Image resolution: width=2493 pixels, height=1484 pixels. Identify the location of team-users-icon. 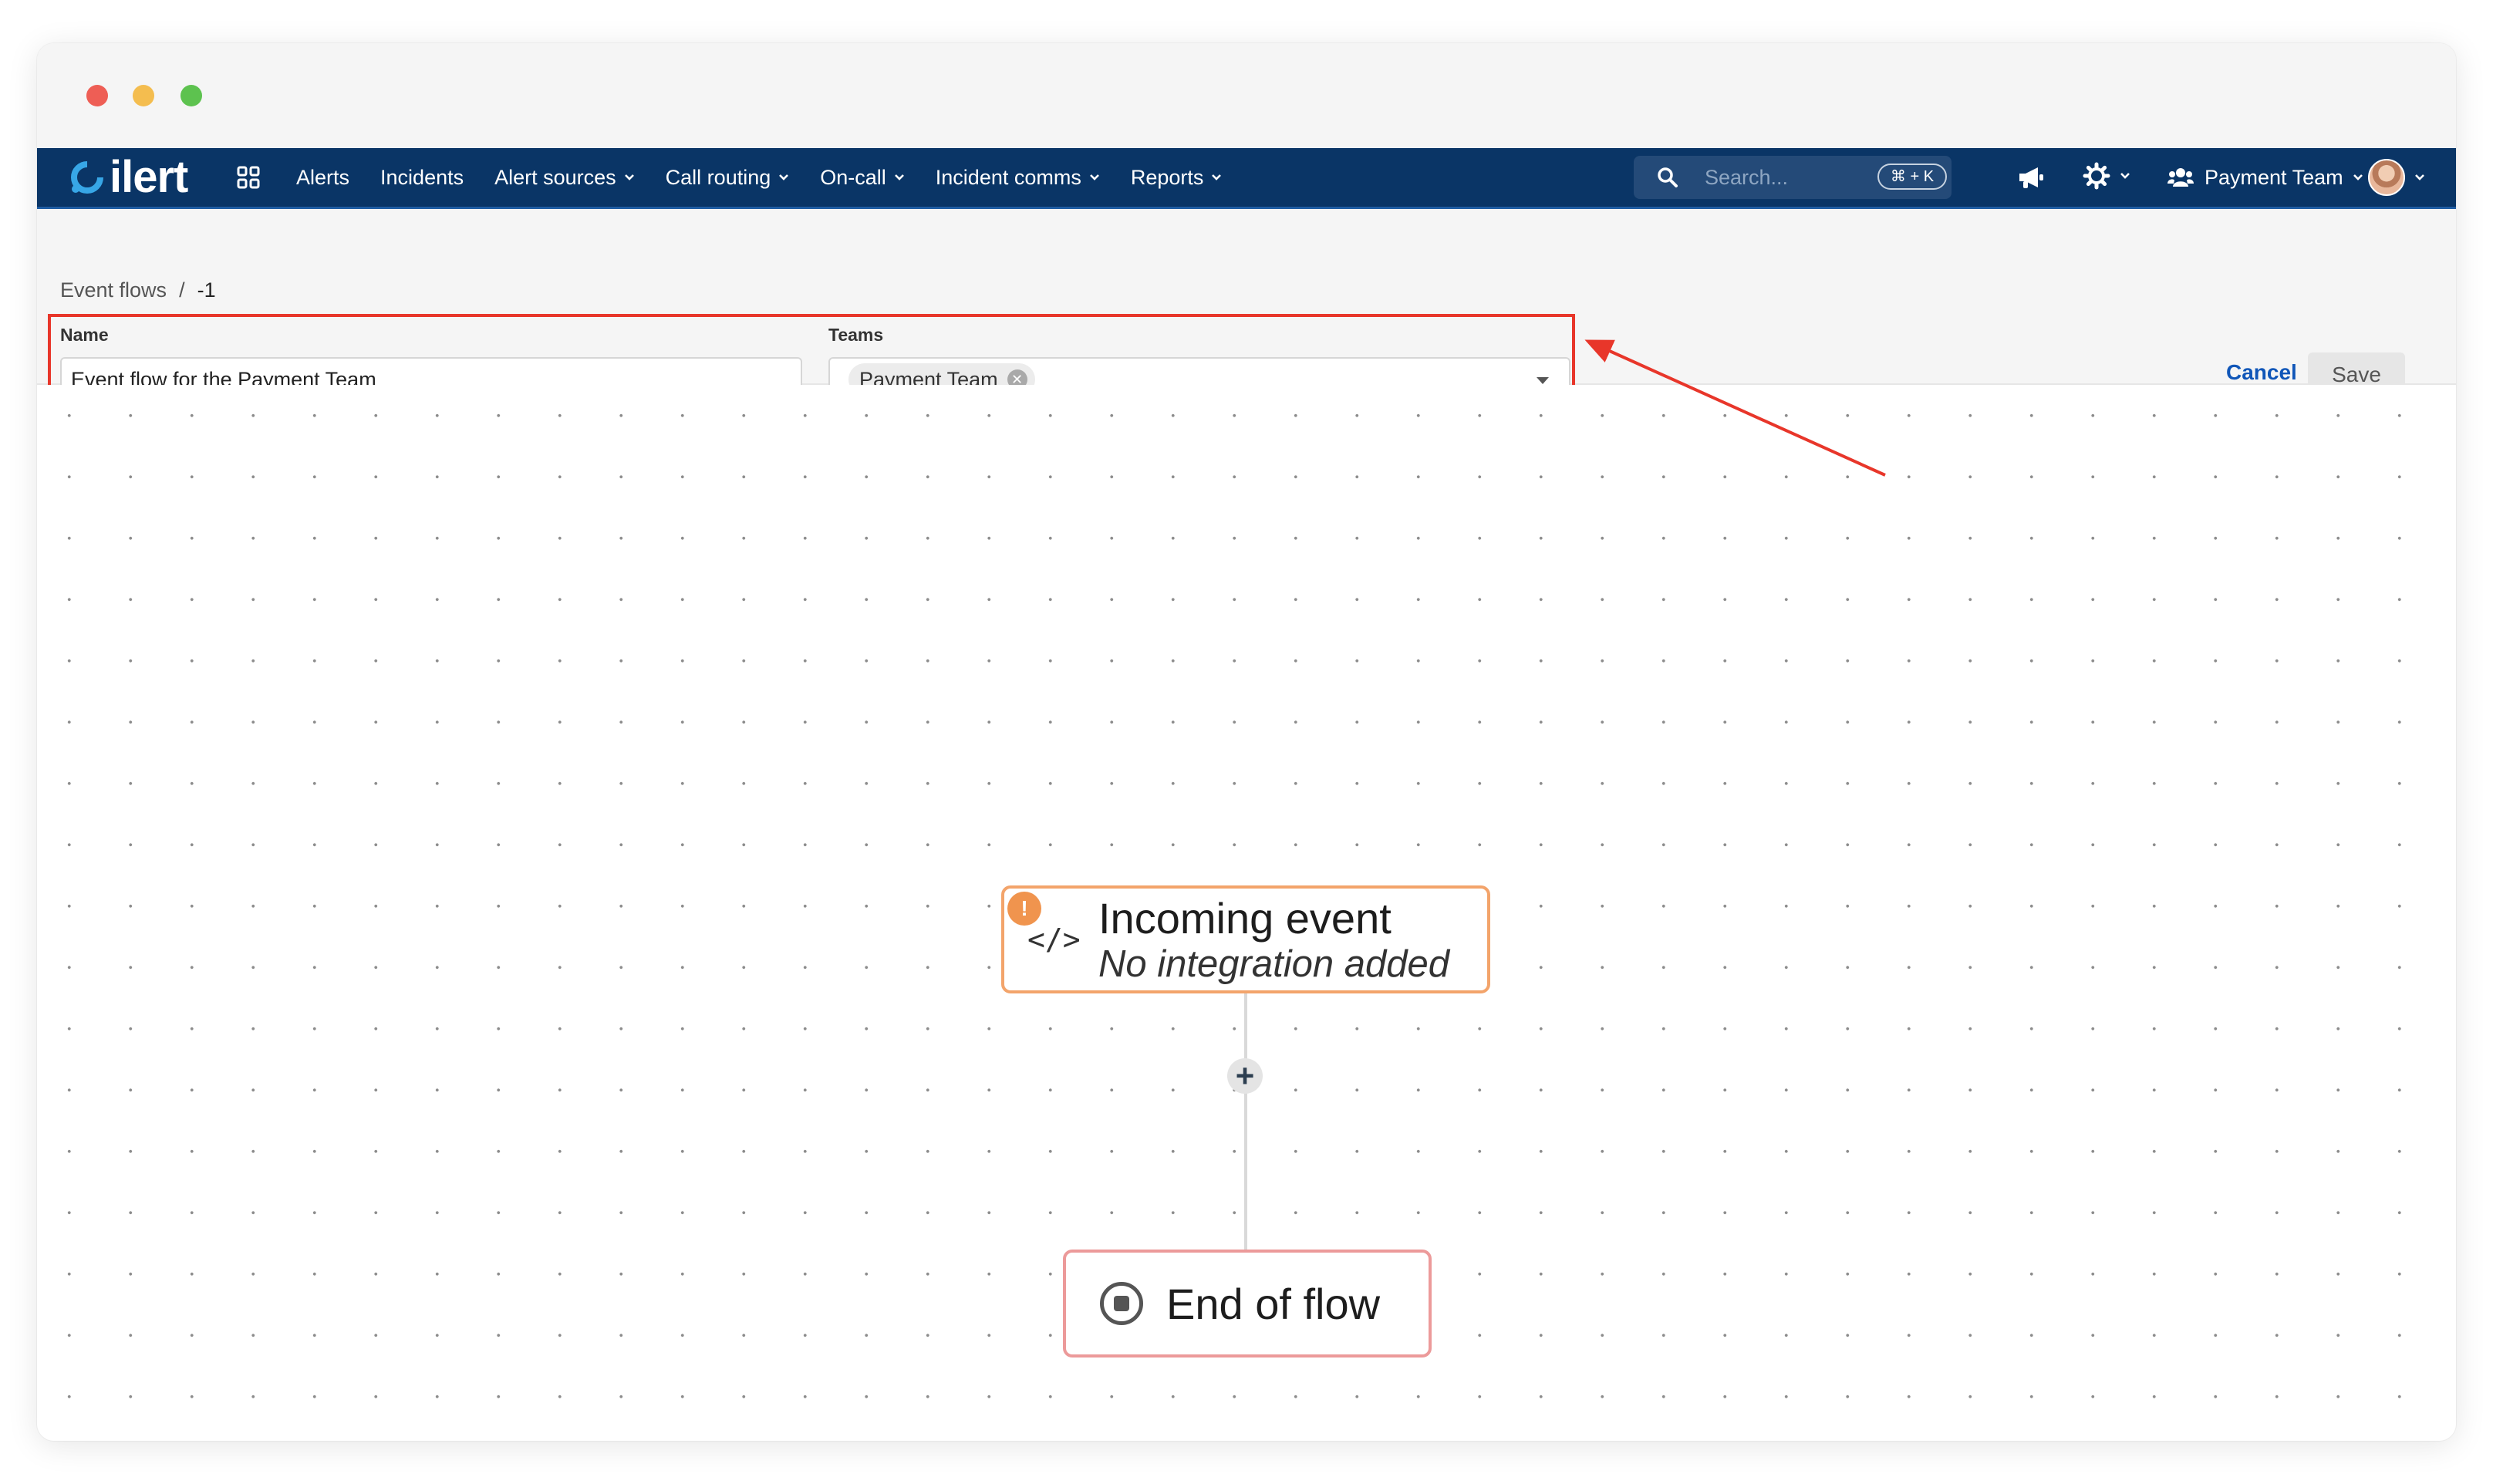
(2180, 177).